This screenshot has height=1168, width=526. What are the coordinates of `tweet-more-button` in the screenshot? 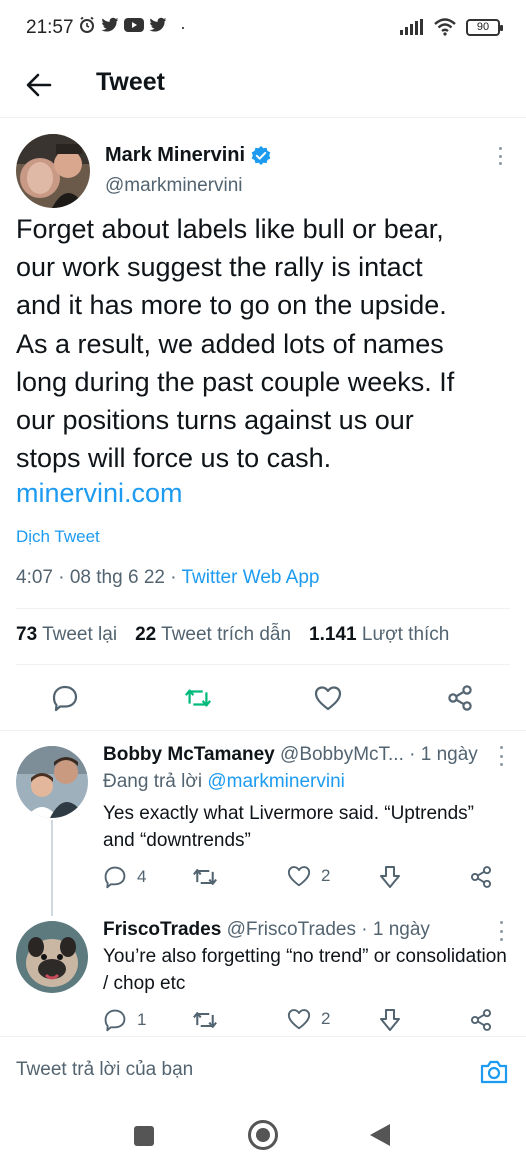 It's located at (500, 156).